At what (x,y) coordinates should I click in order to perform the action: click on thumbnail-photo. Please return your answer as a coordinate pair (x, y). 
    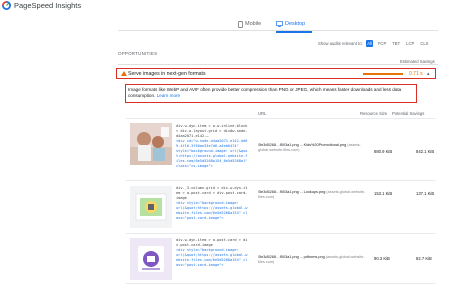
    Looking at the image, I should click on (151, 144).